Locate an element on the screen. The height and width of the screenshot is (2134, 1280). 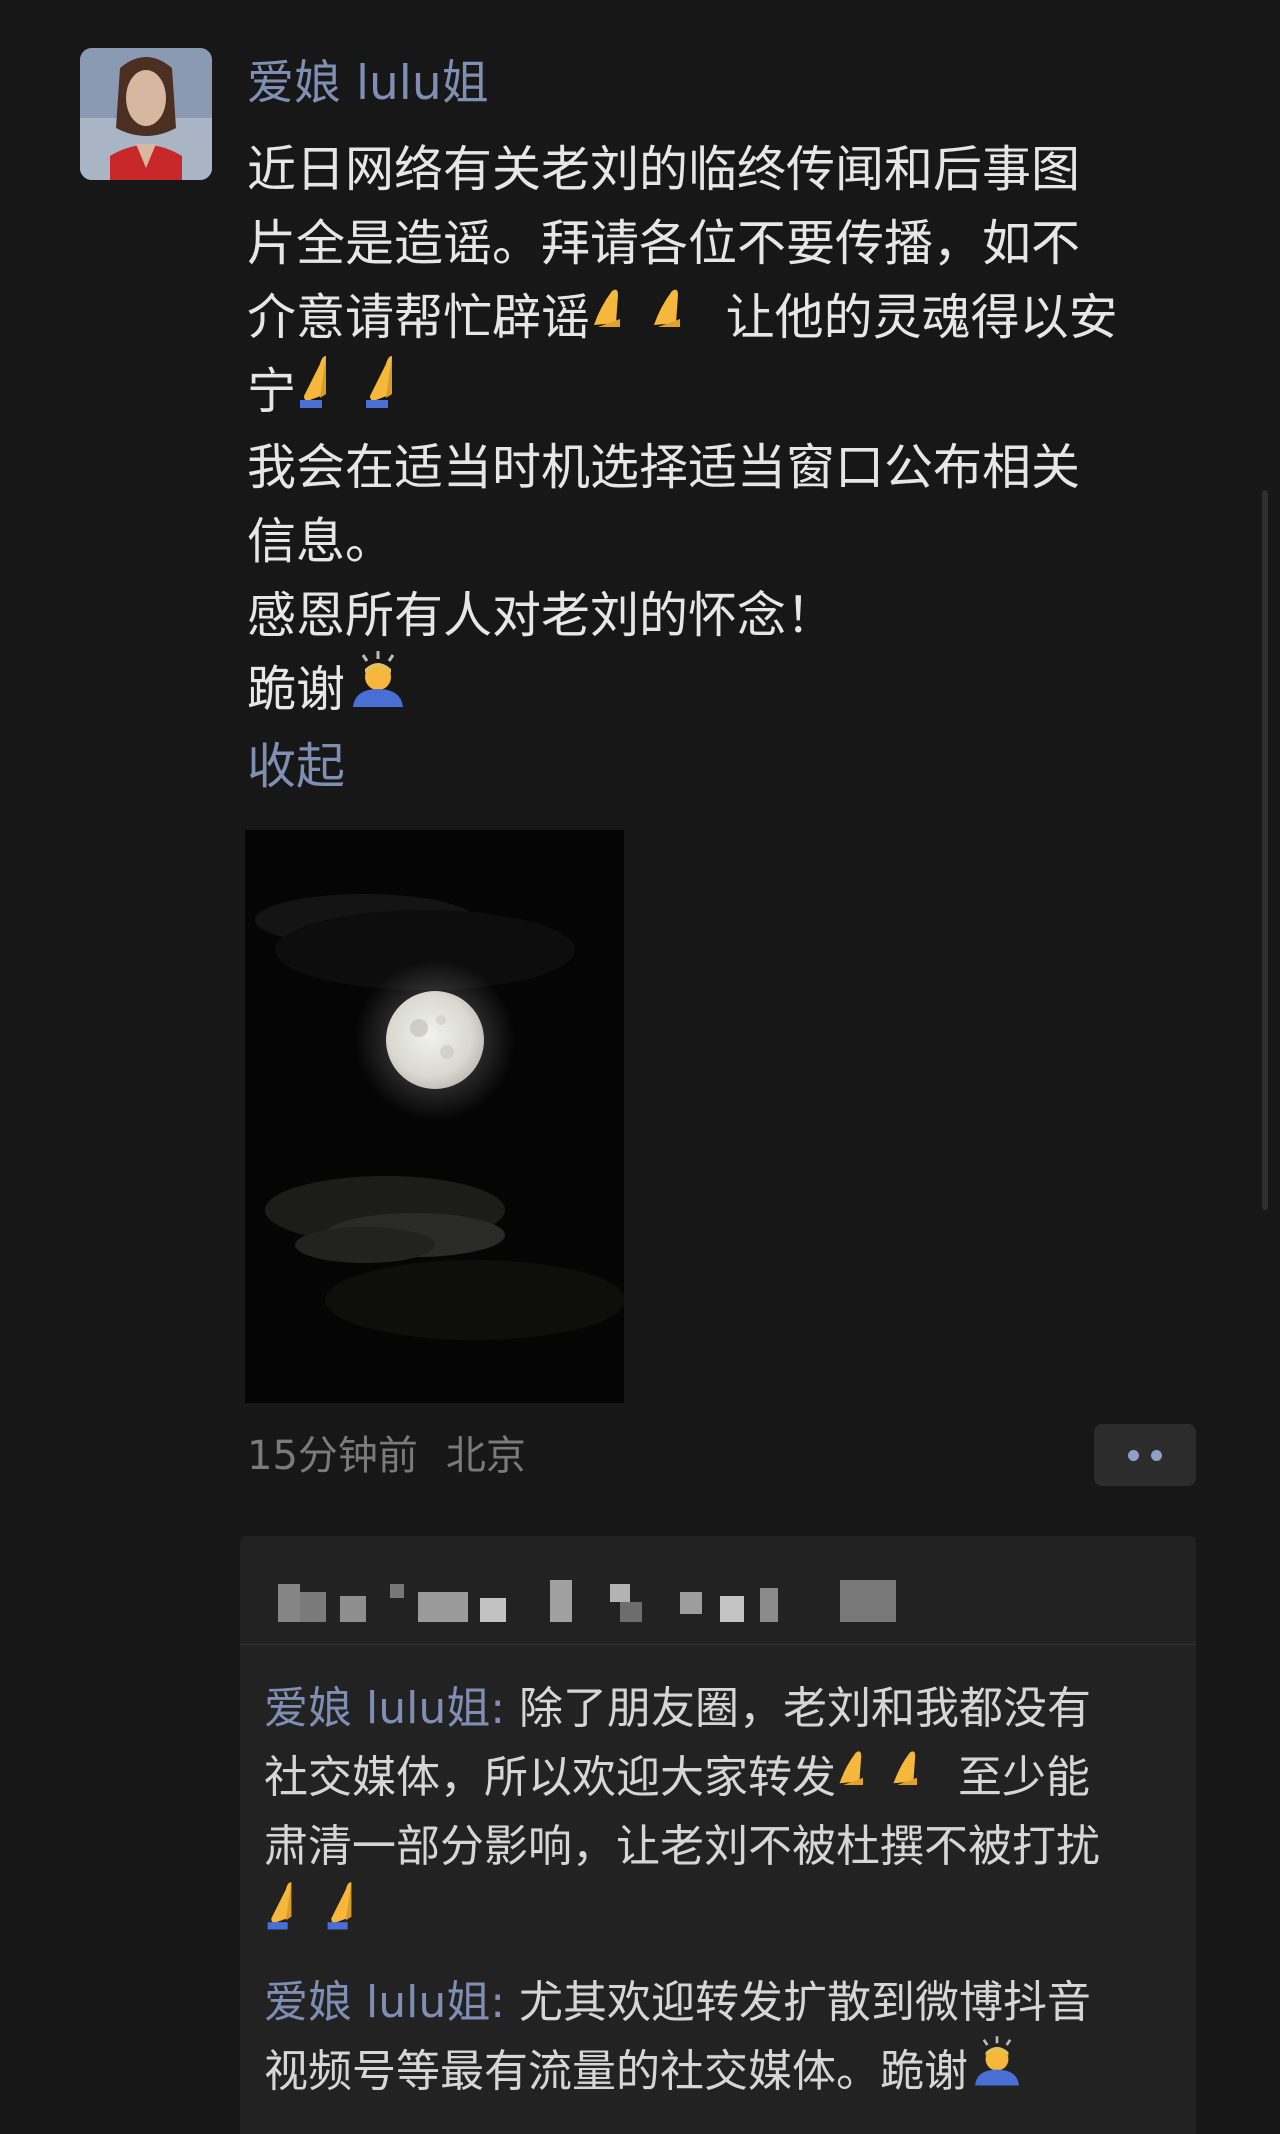
post-line: 感恩所有人对老刘的怀念！ is located at coordinates (541, 615).